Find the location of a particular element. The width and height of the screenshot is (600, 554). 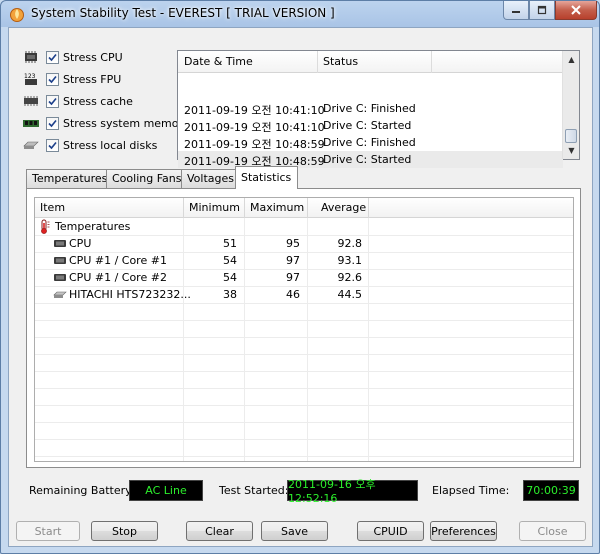

log-datetime: 2011-09-19 오전 10:48:59 is located at coordinates (254, 144).